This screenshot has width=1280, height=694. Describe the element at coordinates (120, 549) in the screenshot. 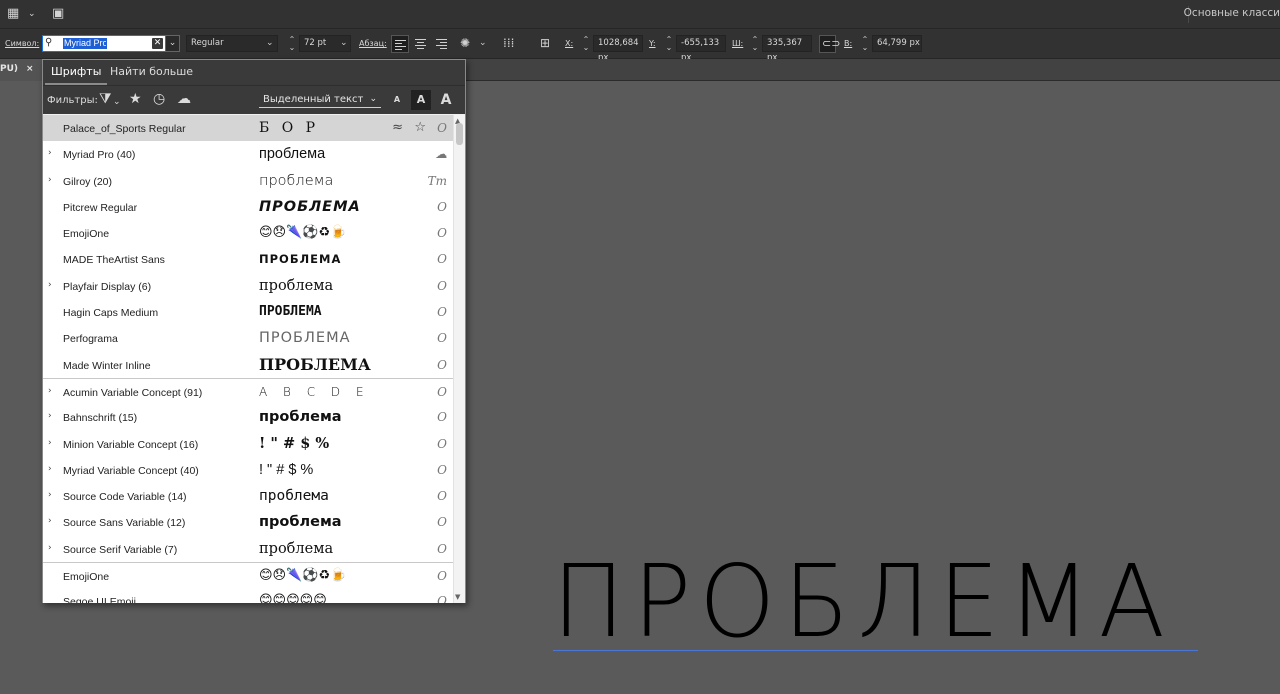

I see `font-name: Source Serif Variable (7)` at that location.